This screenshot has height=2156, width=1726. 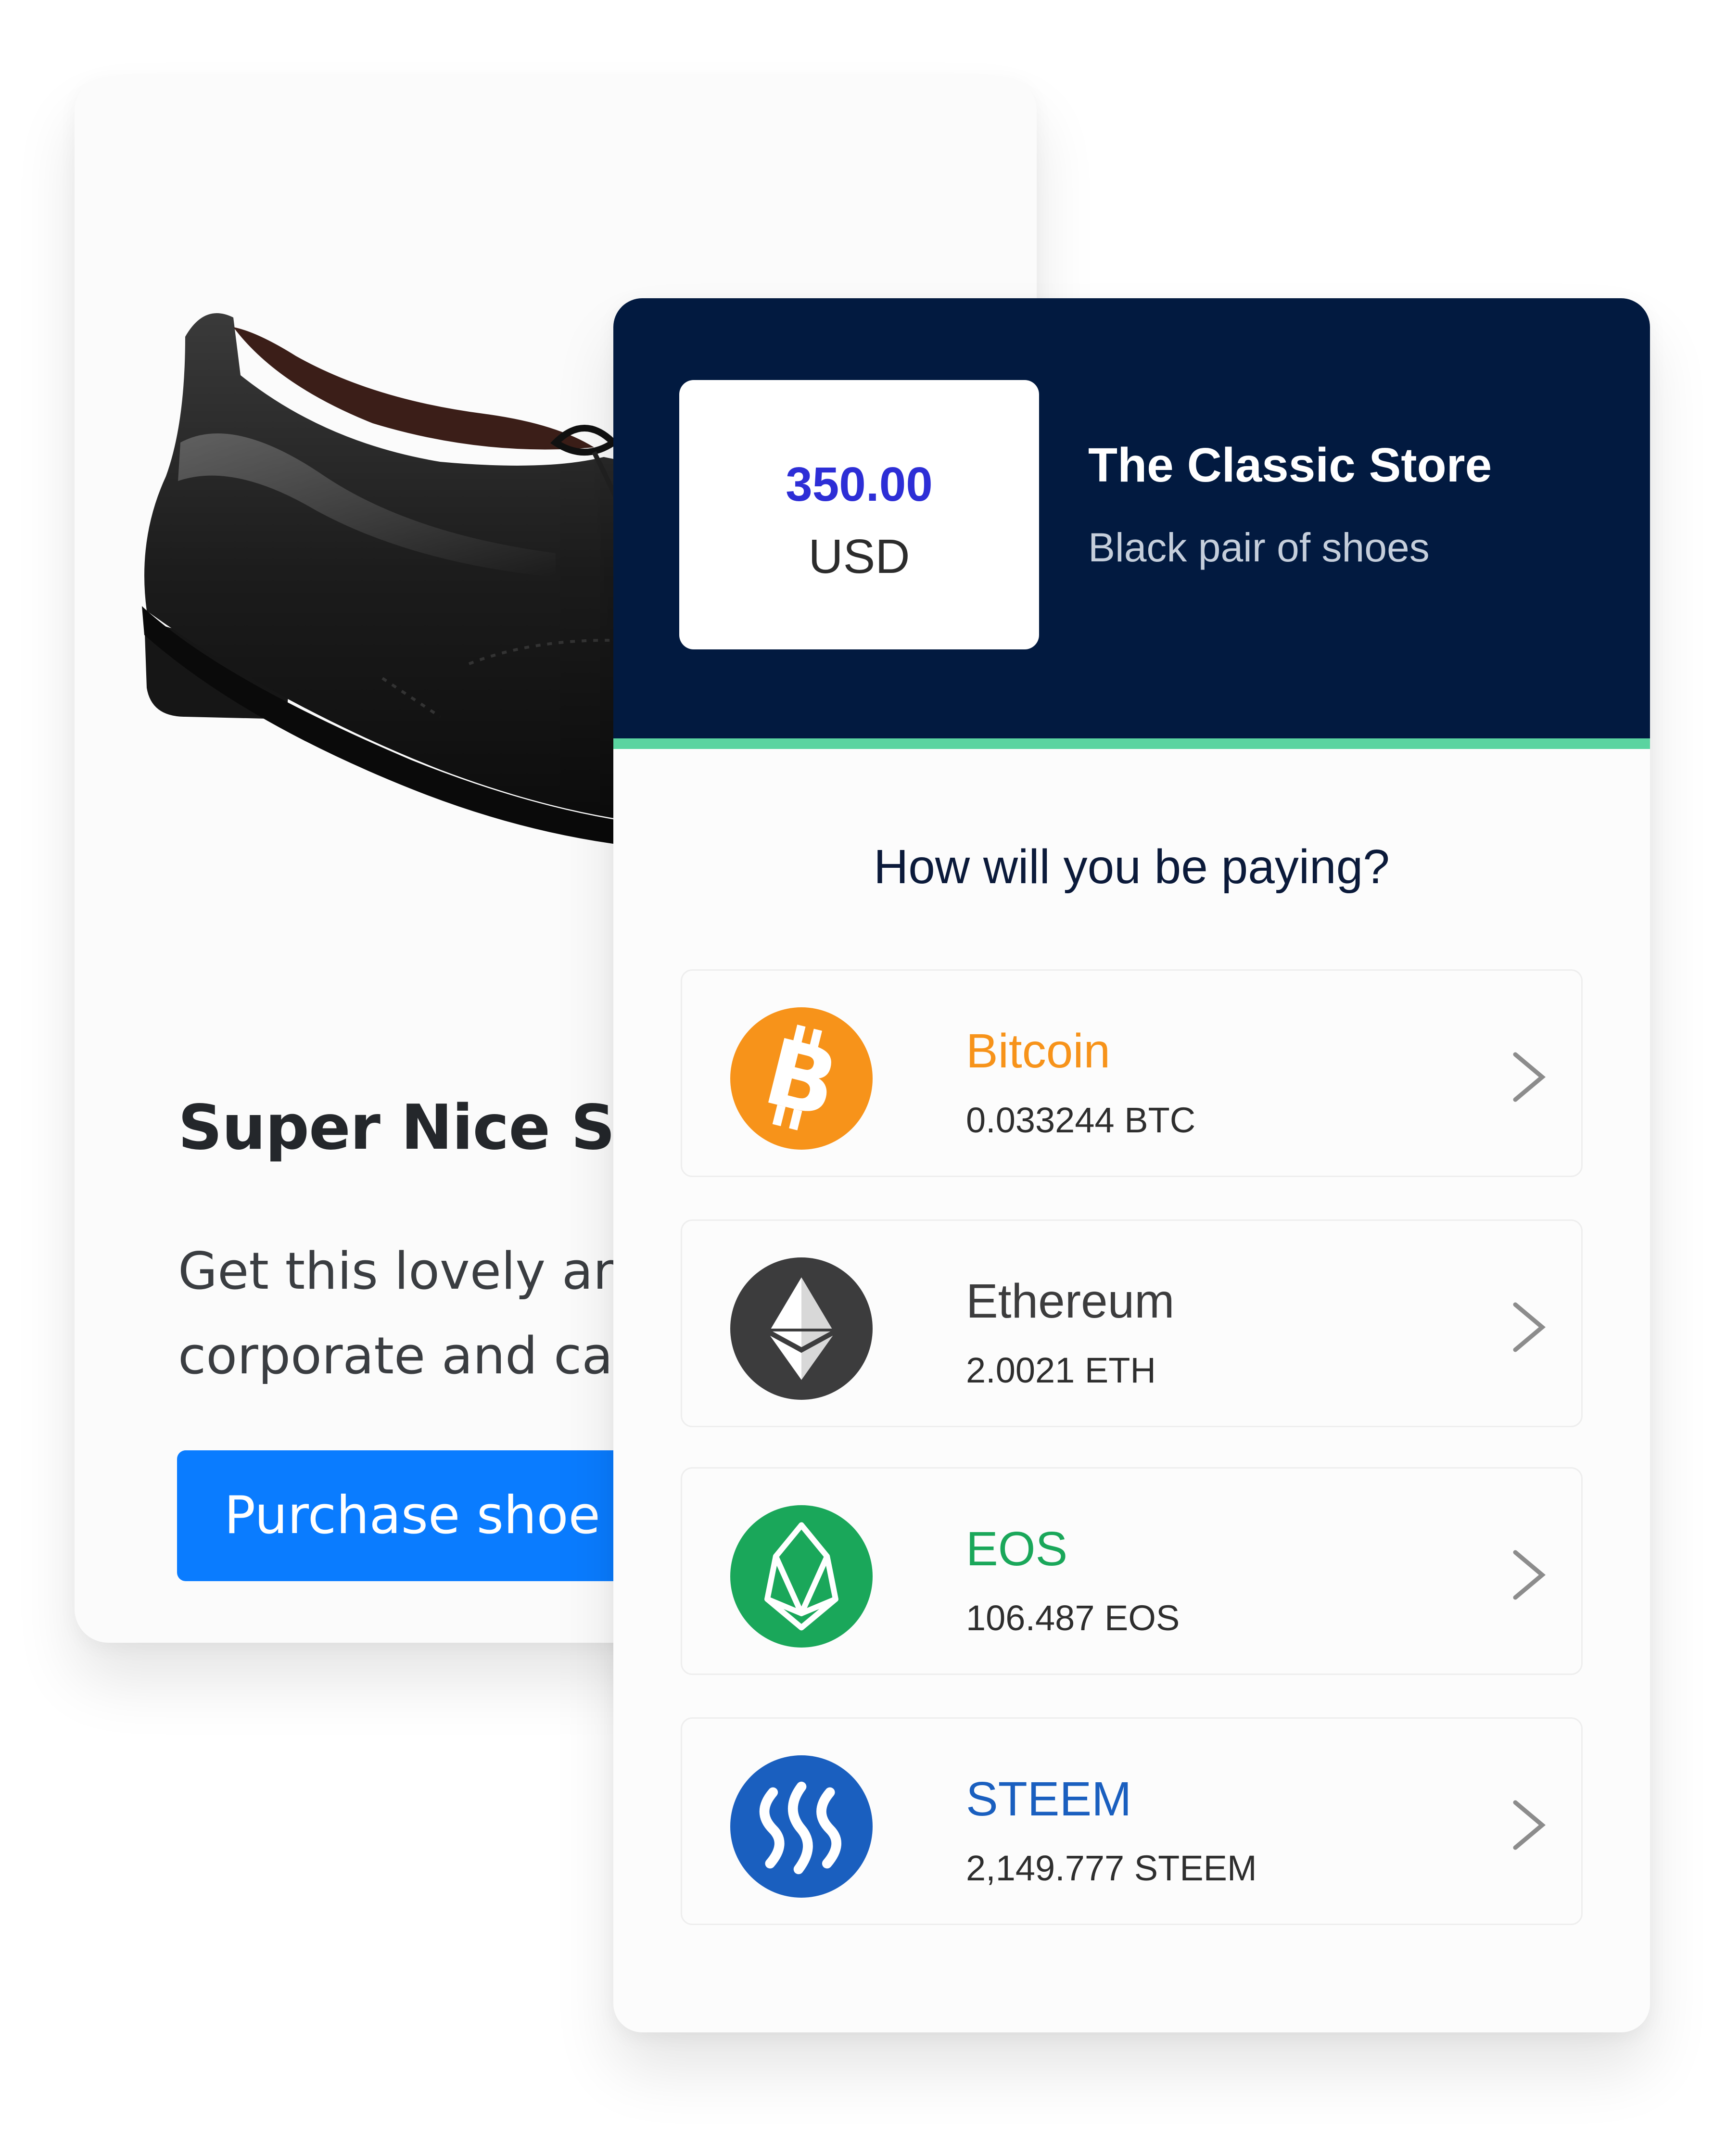 What do you see at coordinates (1049, 1799) in the screenshot?
I see `method-name-steem: STEEM` at bounding box center [1049, 1799].